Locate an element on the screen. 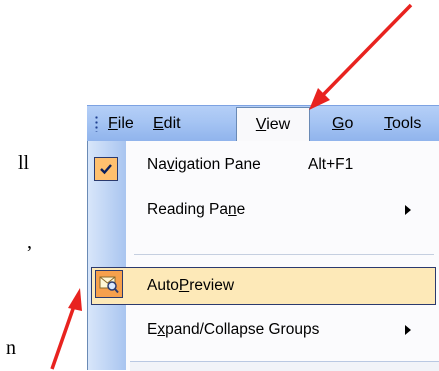 This screenshot has width=439, height=371. menu-separator is located at coordinates (284, 254).